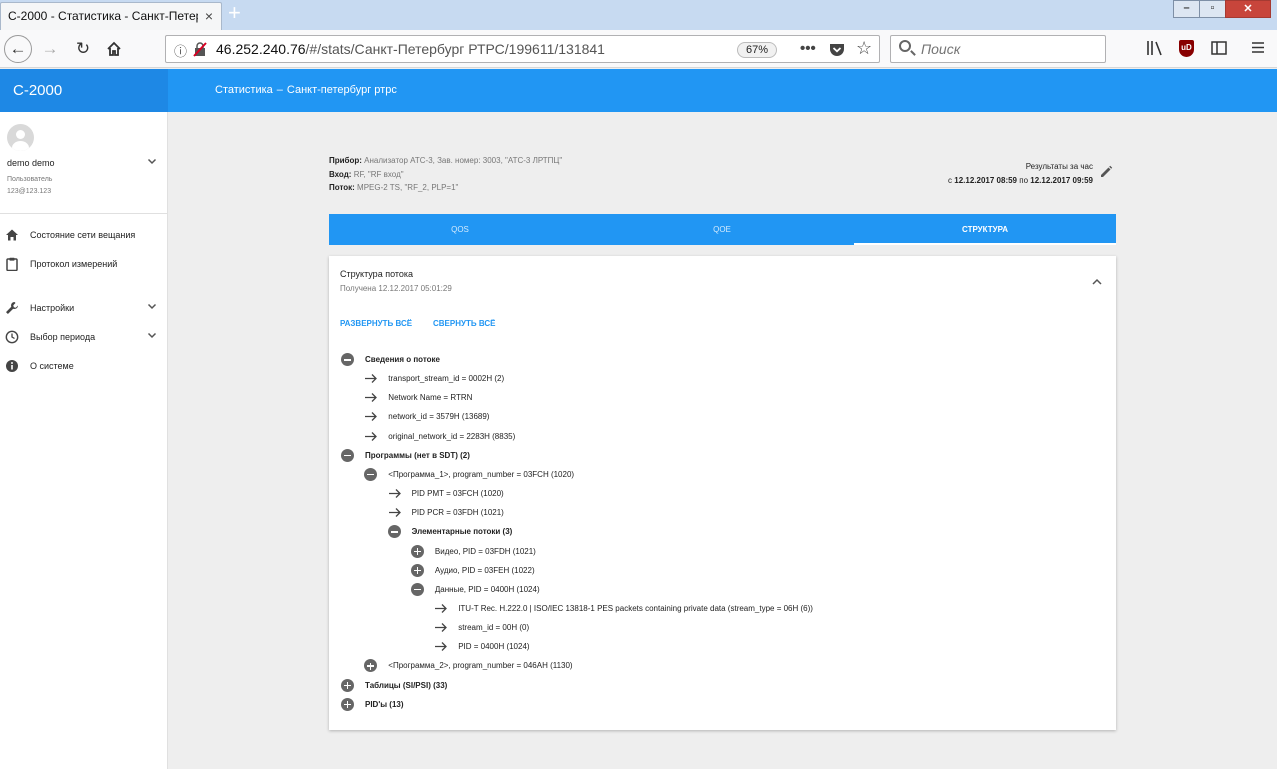 This screenshot has height=769, width=1277. What do you see at coordinates (12, 264) in the screenshot?
I see `clipboard-icon` at bounding box center [12, 264].